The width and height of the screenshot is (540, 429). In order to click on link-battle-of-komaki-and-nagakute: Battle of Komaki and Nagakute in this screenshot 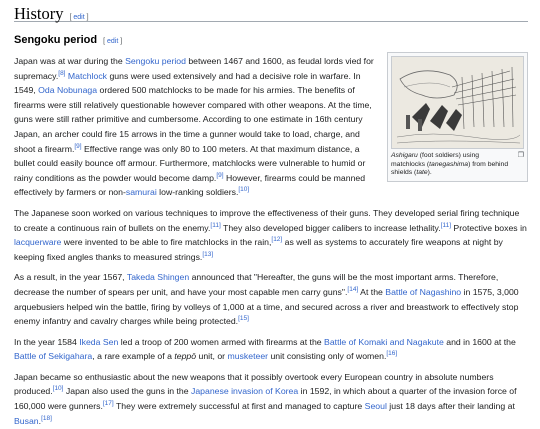, I will do `click(384, 342)`.